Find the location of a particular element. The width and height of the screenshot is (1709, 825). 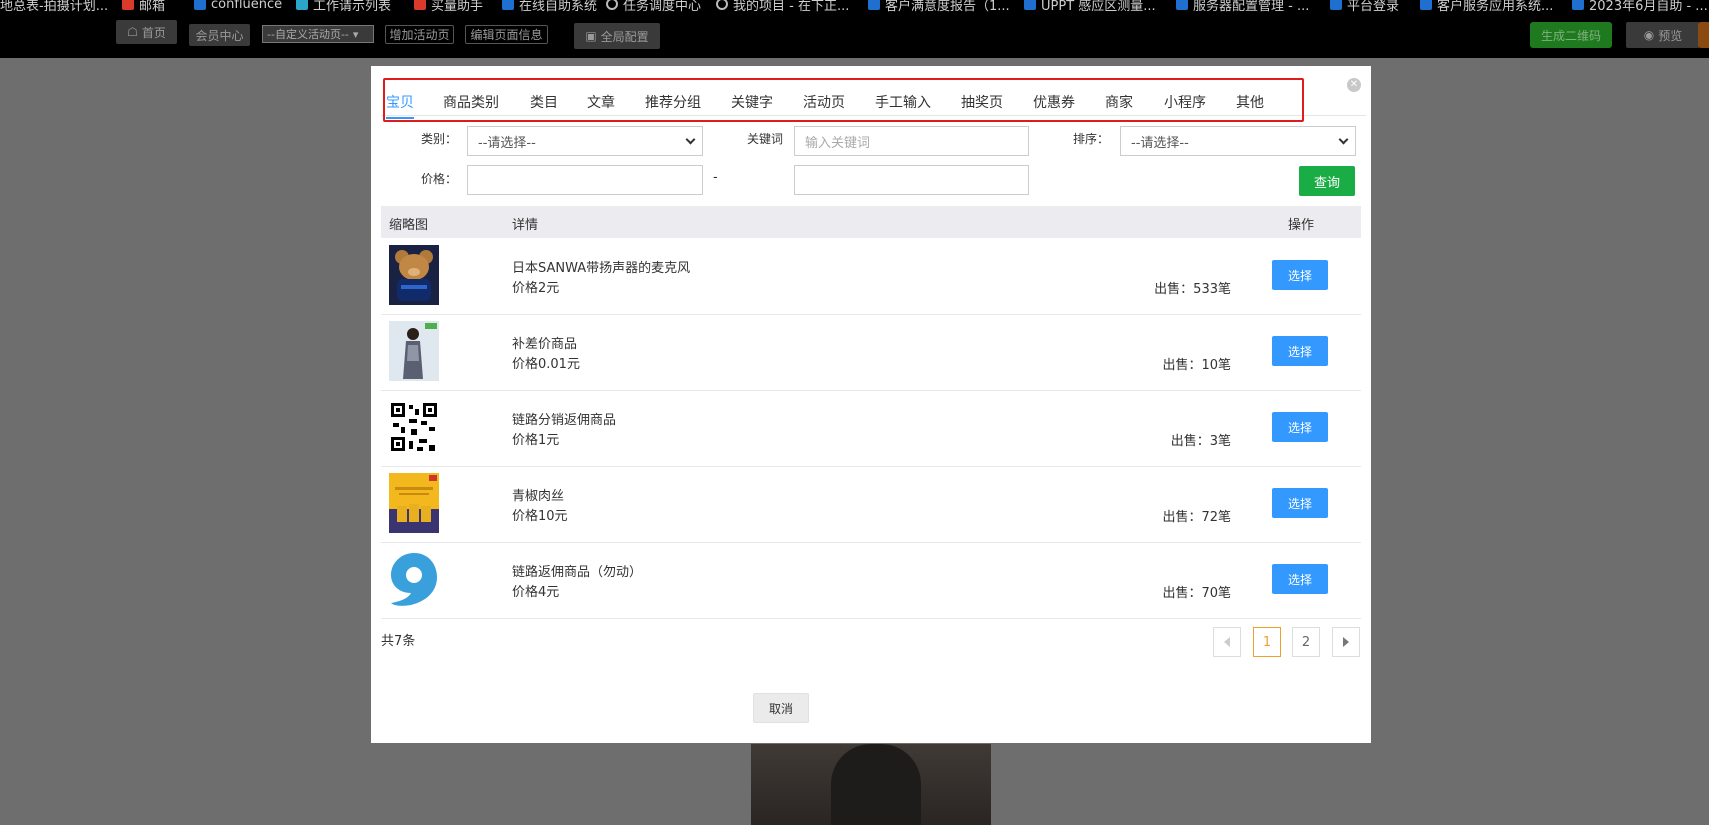

bookmark-item: 邮箱 is located at coordinates (143, 7).